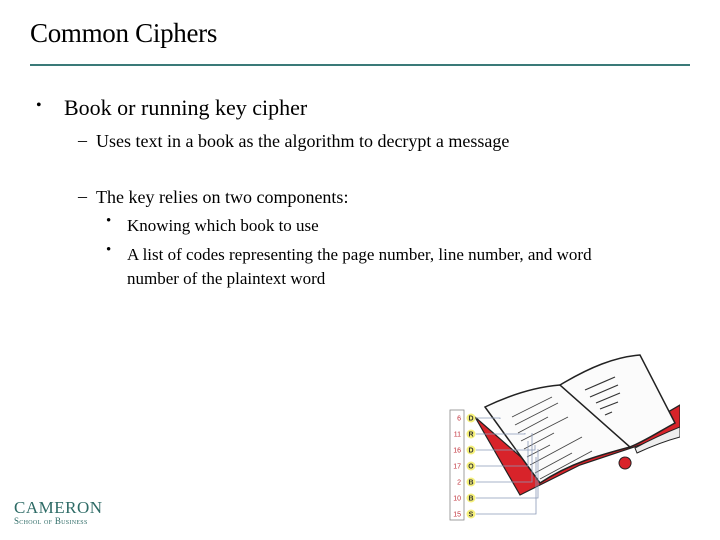 The width and height of the screenshot is (720, 540). Describe the element at coordinates (625, 463) in the screenshot. I see `book-spine-knob` at that location.